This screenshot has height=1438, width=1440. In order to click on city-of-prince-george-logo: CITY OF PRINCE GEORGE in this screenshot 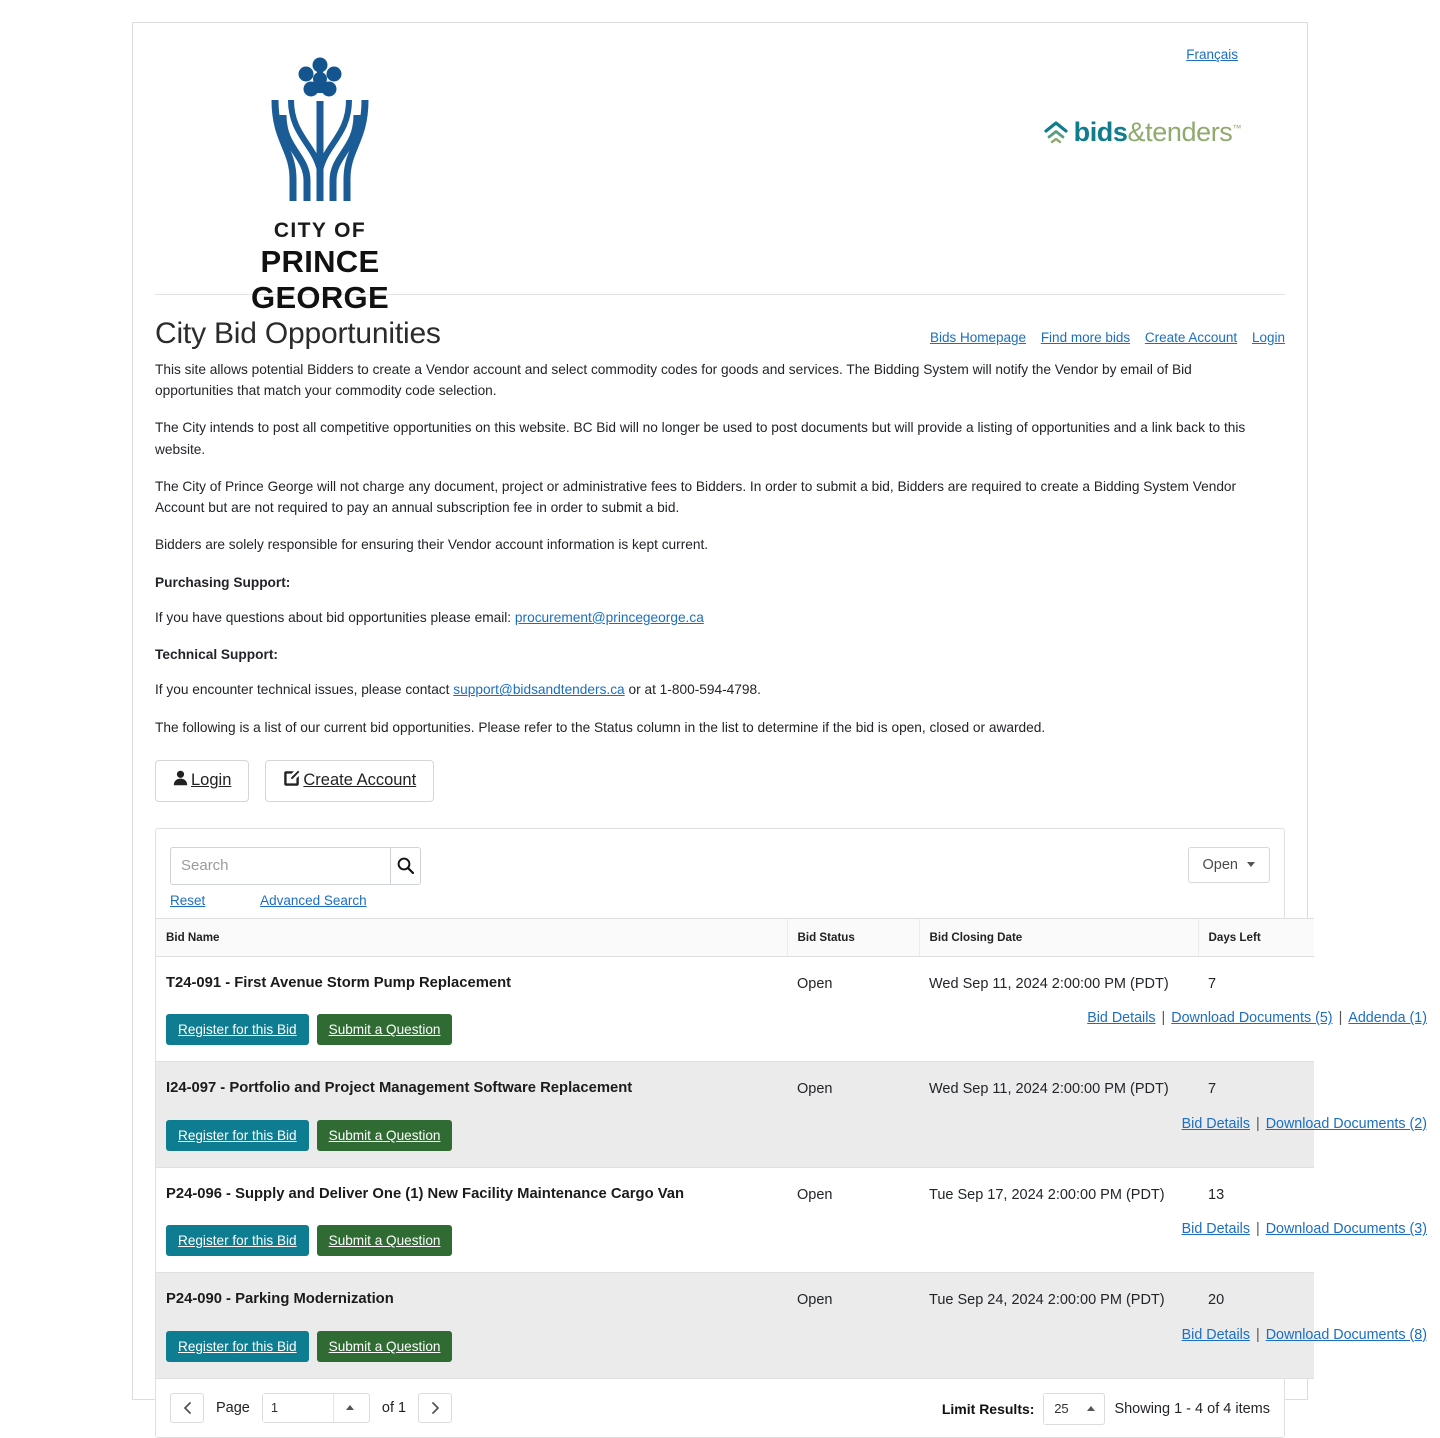, I will do `click(320, 184)`.